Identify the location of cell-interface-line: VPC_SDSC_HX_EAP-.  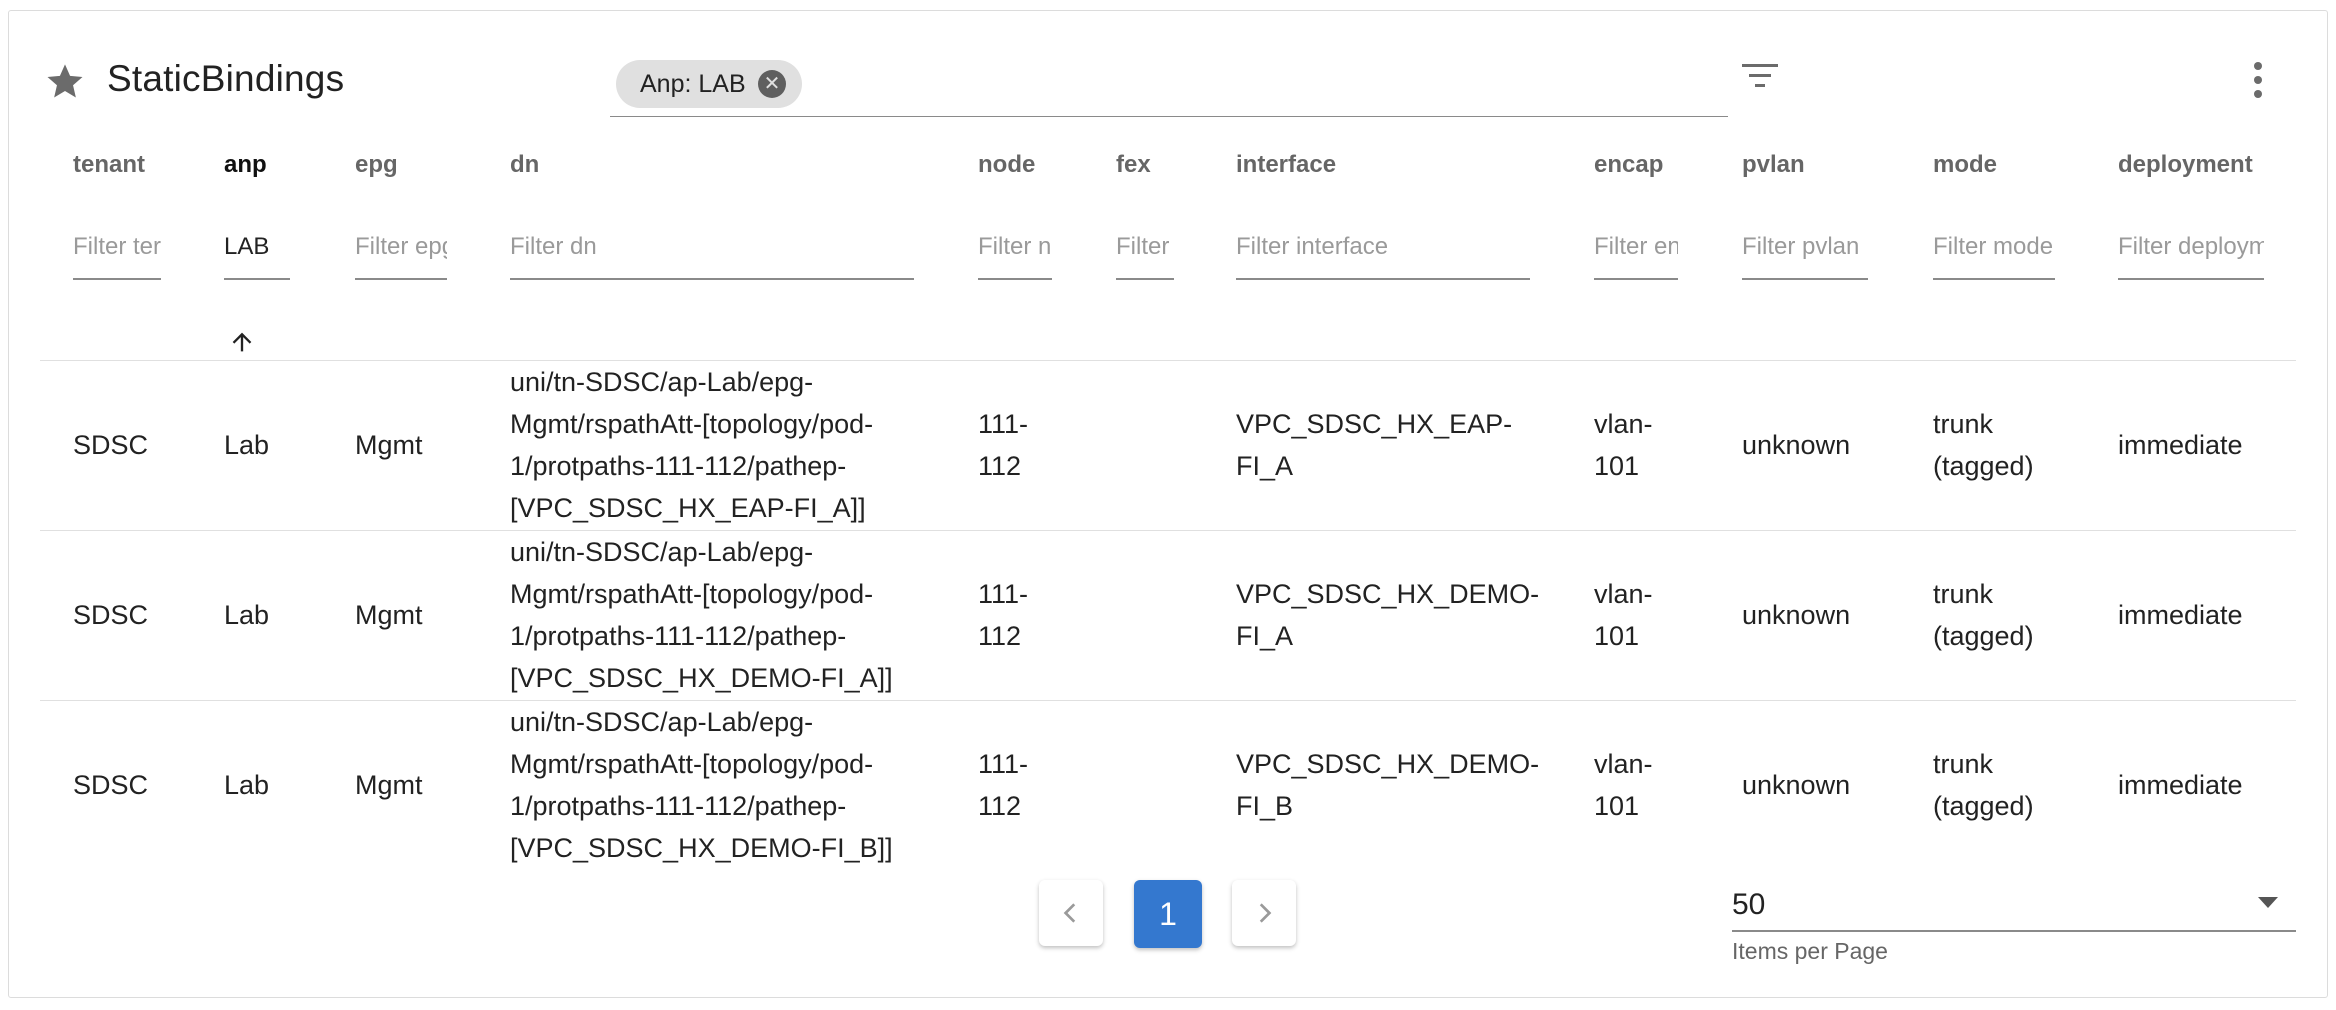
(1374, 424).